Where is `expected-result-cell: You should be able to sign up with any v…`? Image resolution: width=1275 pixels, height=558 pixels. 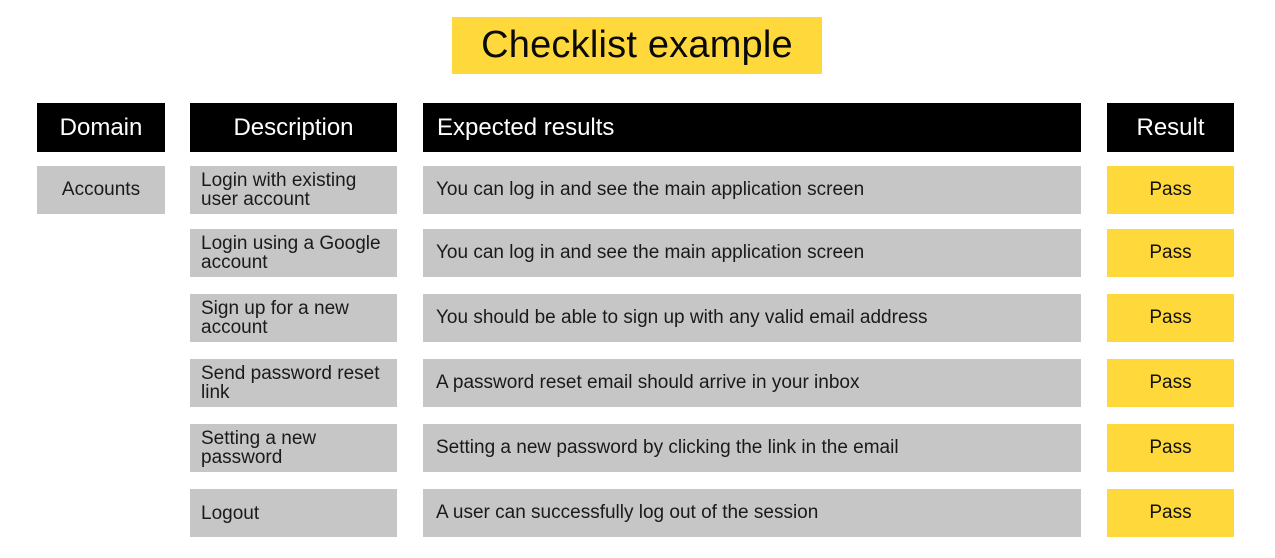
expected-result-cell: You should be able to sign up with any v… is located at coordinates (752, 318).